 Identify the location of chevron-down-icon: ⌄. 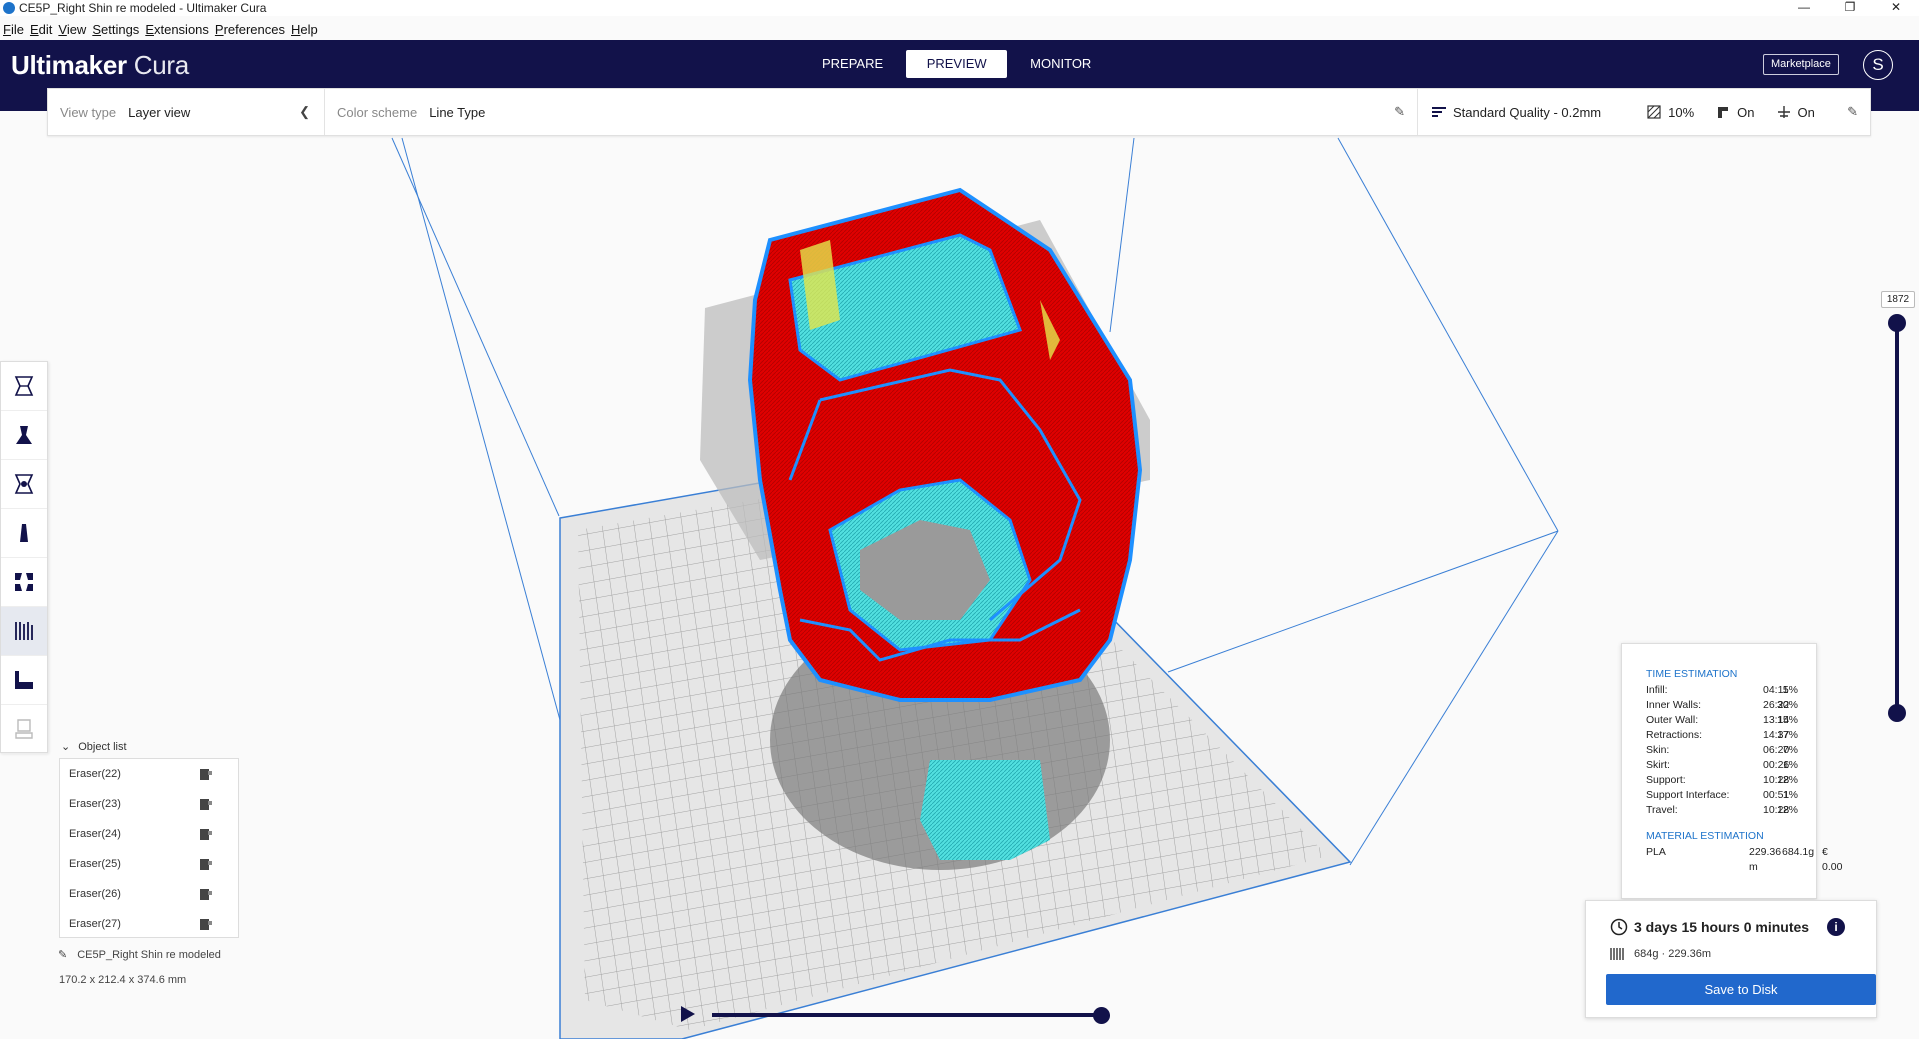
(66, 747).